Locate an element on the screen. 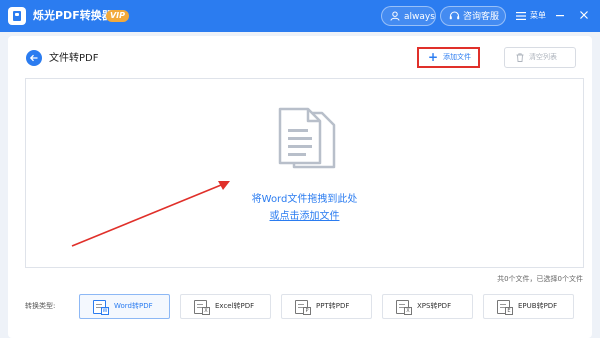  convert-option-label: PPT转PDF is located at coordinates (333, 306).